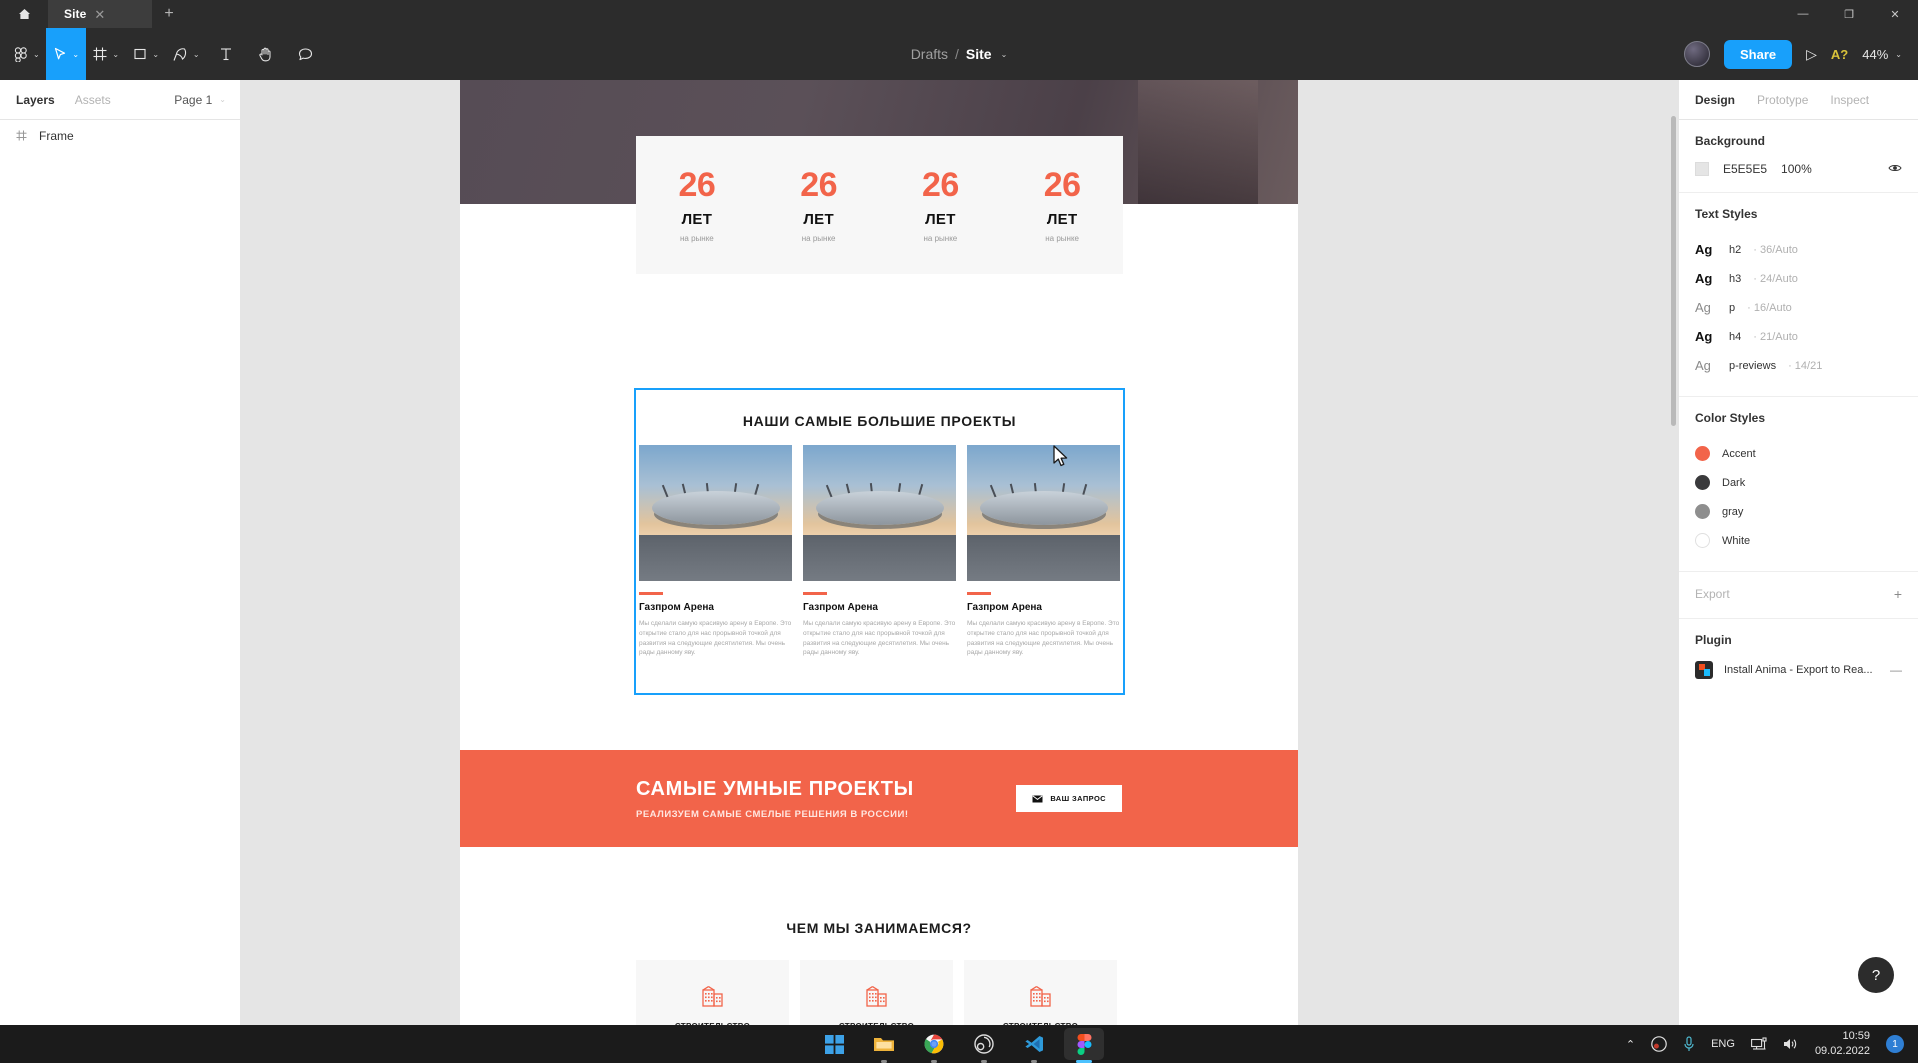 The image size is (1918, 1063). I want to click on text-style-meta: · 16/Auto, so click(1769, 307).